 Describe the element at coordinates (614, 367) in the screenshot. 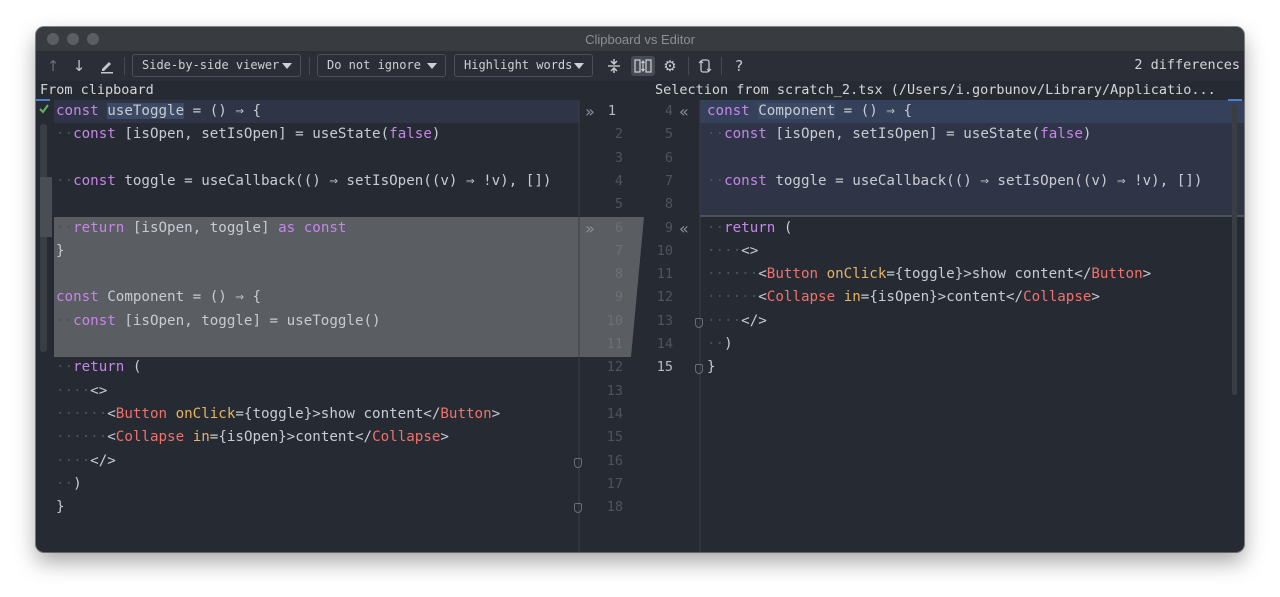

I see `left-line-number: 12` at that location.